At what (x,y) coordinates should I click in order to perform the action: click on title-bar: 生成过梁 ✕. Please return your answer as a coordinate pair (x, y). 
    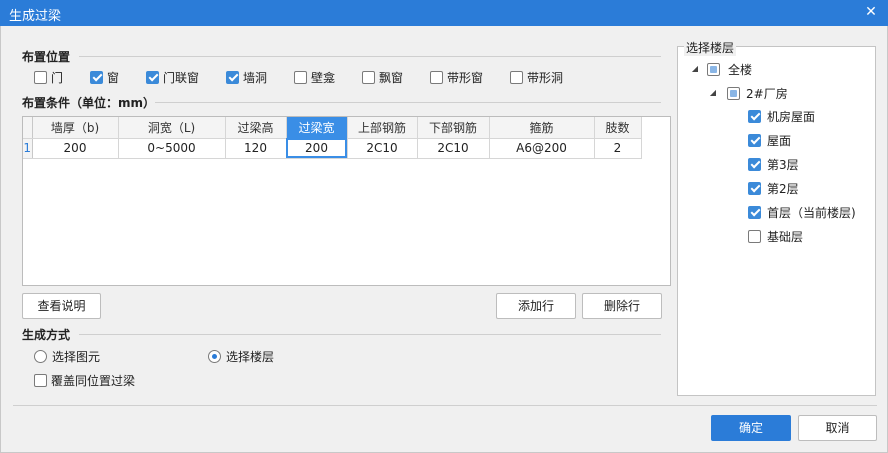
    Looking at the image, I should click on (444, 13).